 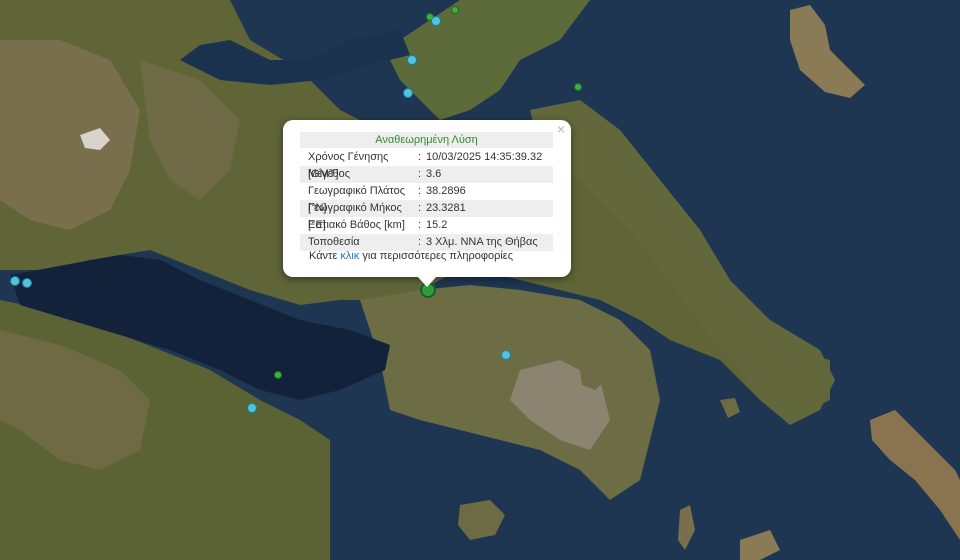 What do you see at coordinates (349, 256) in the screenshot?
I see `more-info-link: κλικ` at bounding box center [349, 256].